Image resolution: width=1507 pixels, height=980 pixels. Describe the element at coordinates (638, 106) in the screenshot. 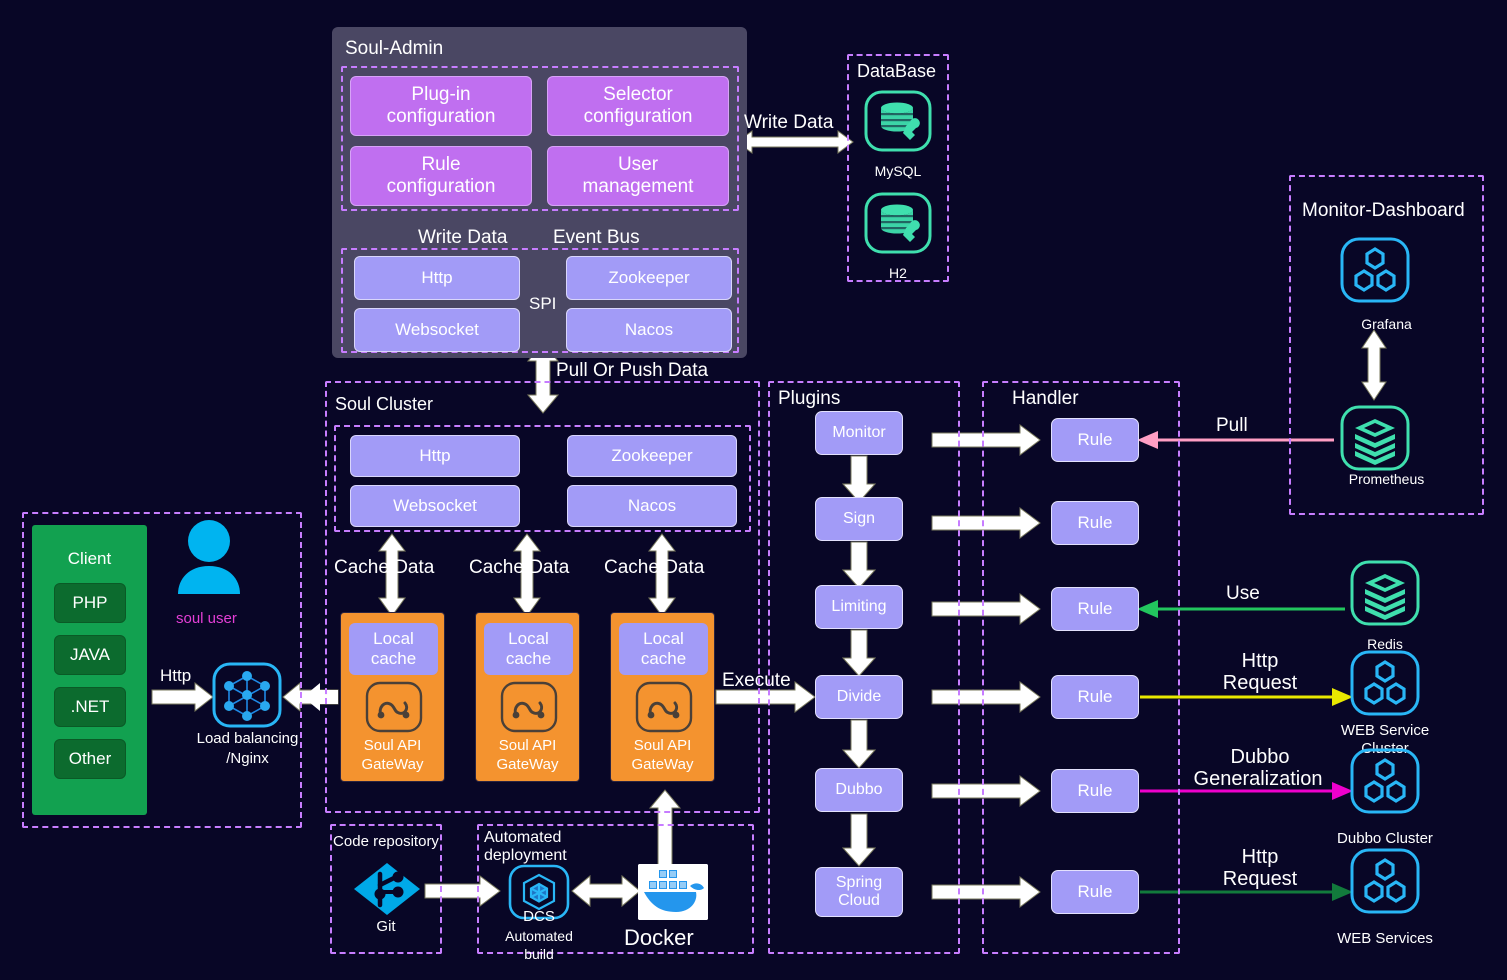

I see `selector-configuration-box: Selector configuration` at that location.